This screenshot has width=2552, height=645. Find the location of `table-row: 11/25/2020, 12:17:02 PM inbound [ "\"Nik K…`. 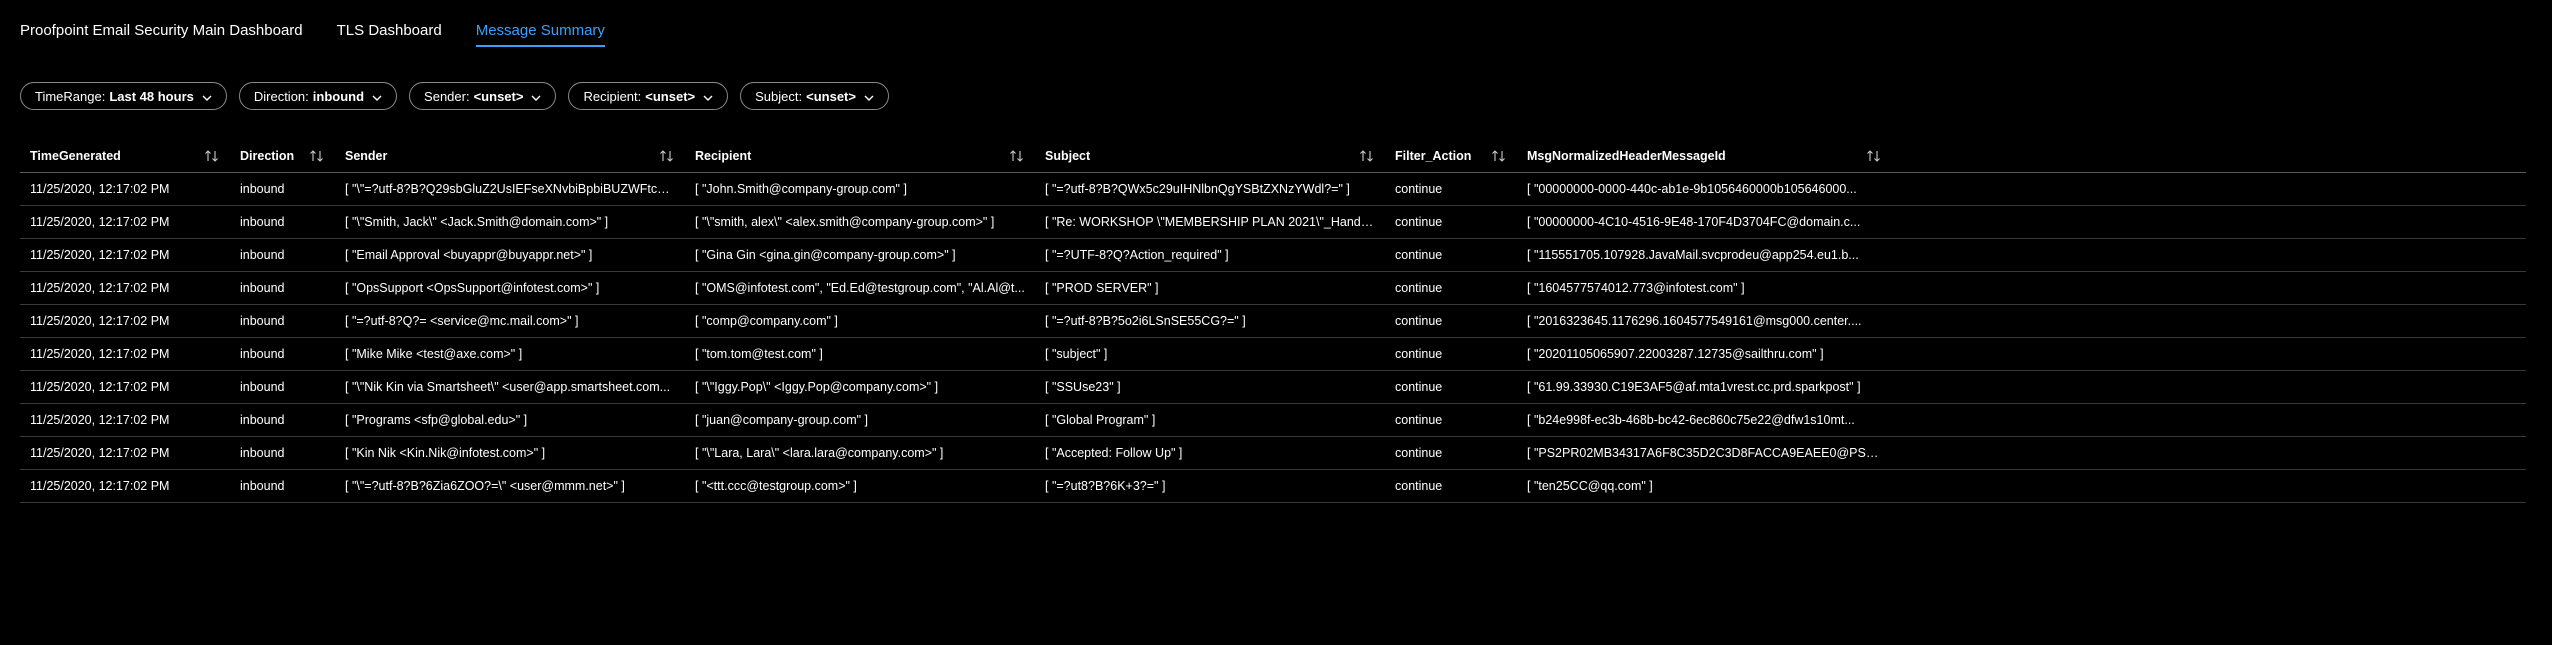

table-row: 11/25/2020, 12:17:02 PM inbound [ "\"Nik K… is located at coordinates (1273, 387).